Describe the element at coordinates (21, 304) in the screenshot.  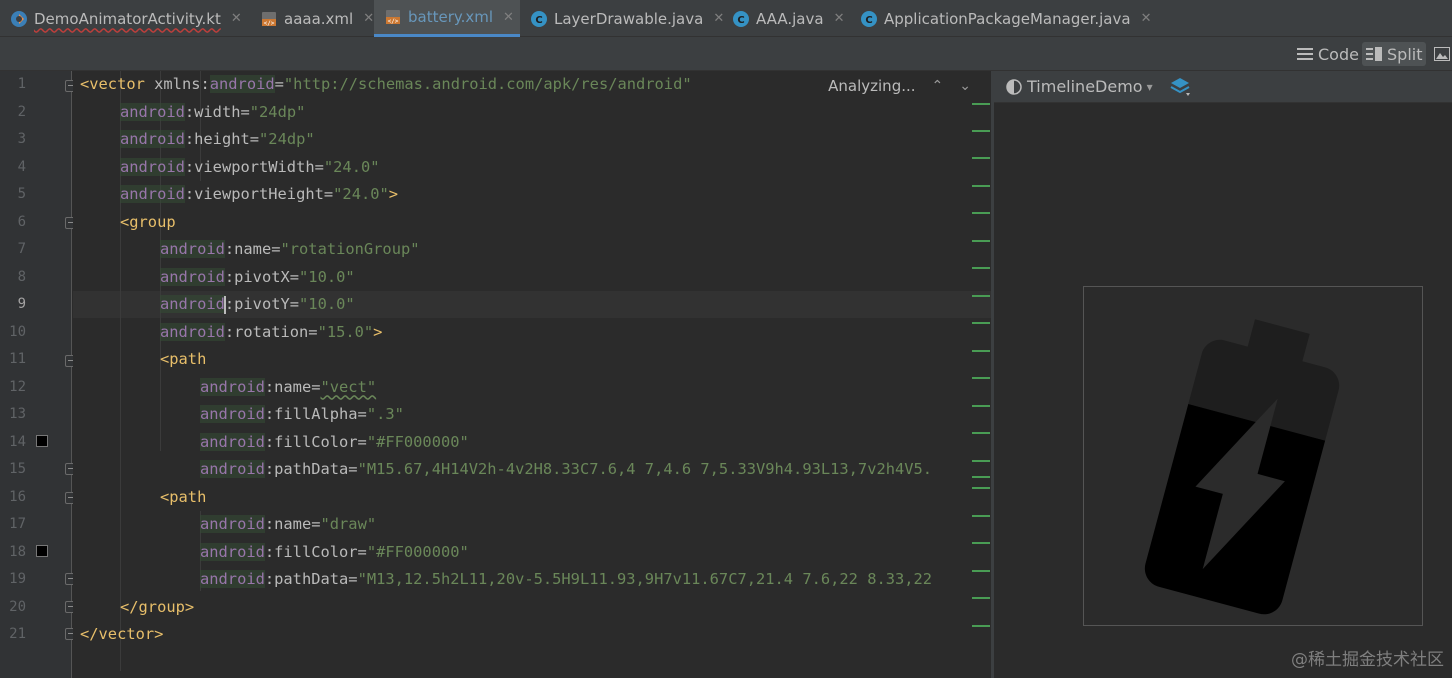
I see `line-number: 9` at that location.